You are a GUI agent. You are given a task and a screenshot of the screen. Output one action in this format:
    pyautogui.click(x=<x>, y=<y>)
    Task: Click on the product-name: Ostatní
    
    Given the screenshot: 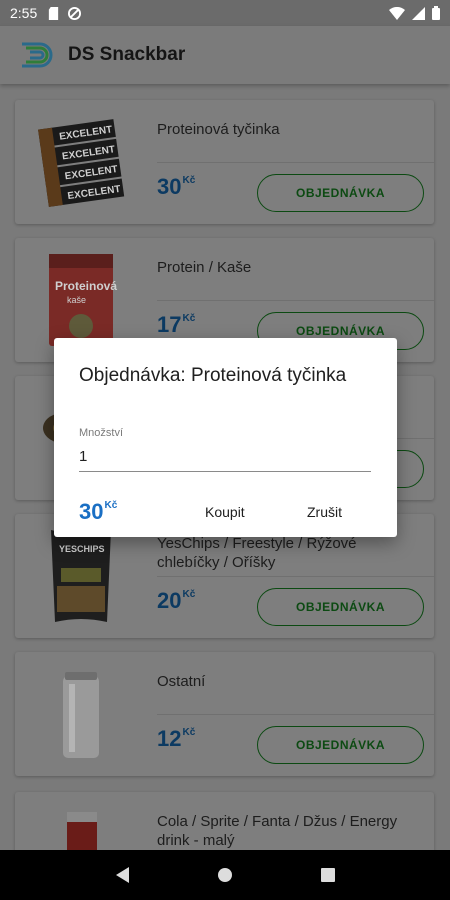 What is the action you would take?
    pyautogui.click(x=181, y=681)
    